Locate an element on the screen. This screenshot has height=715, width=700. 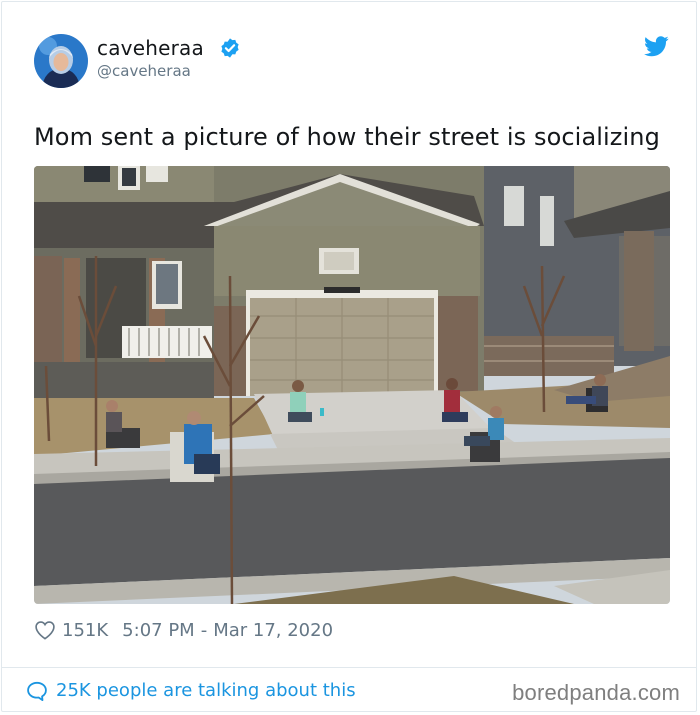
like-count: 151K is located at coordinates (85, 630).